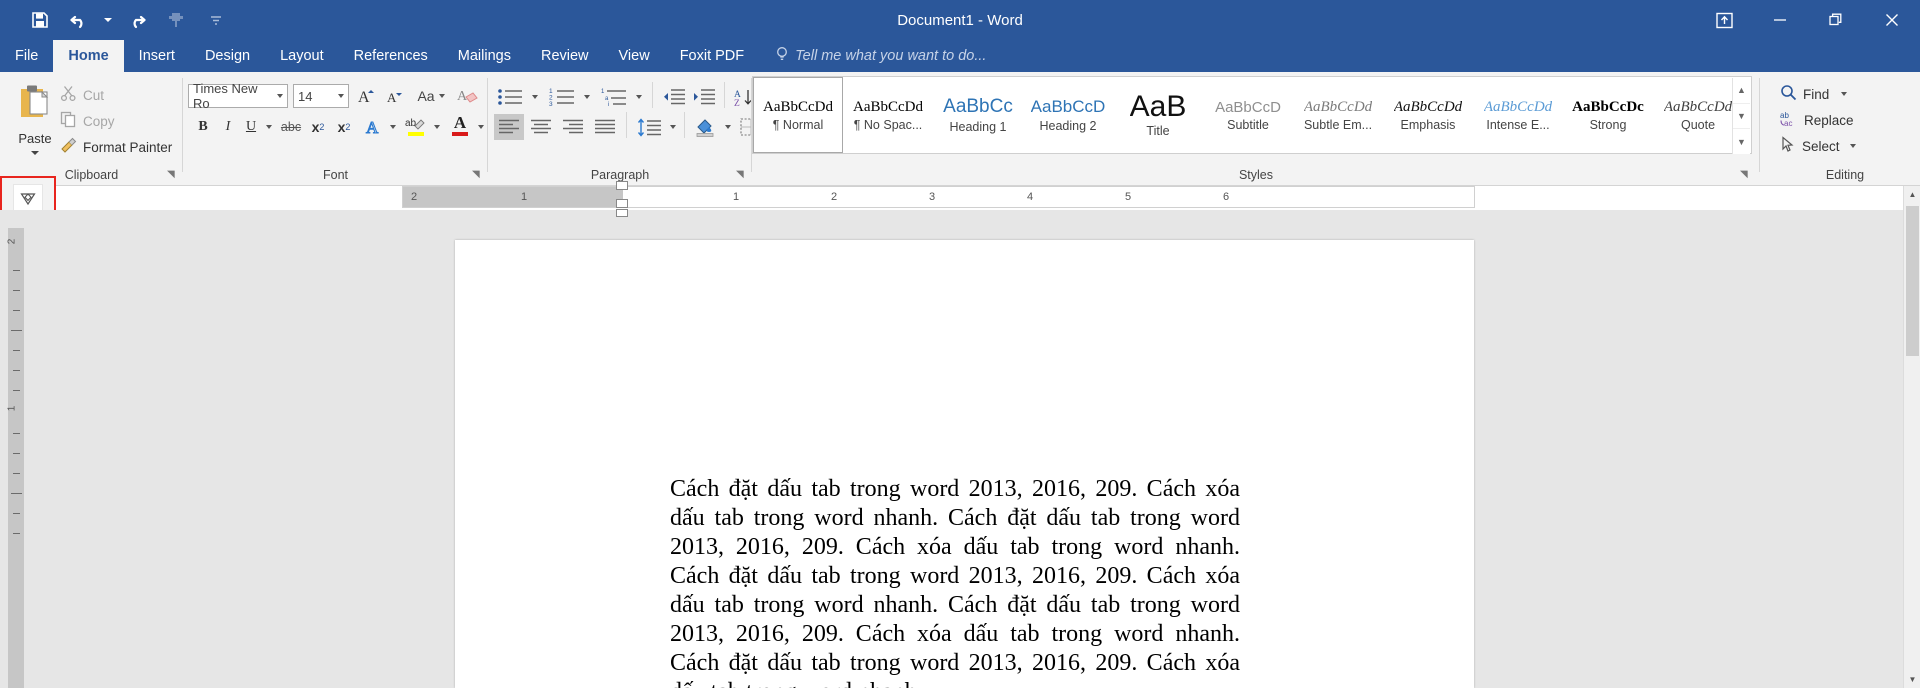 This screenshot has width=1920, height=688. Describe the element at coordinates (1836, 20) in the screenshot. I see `restore-icon` at that location.